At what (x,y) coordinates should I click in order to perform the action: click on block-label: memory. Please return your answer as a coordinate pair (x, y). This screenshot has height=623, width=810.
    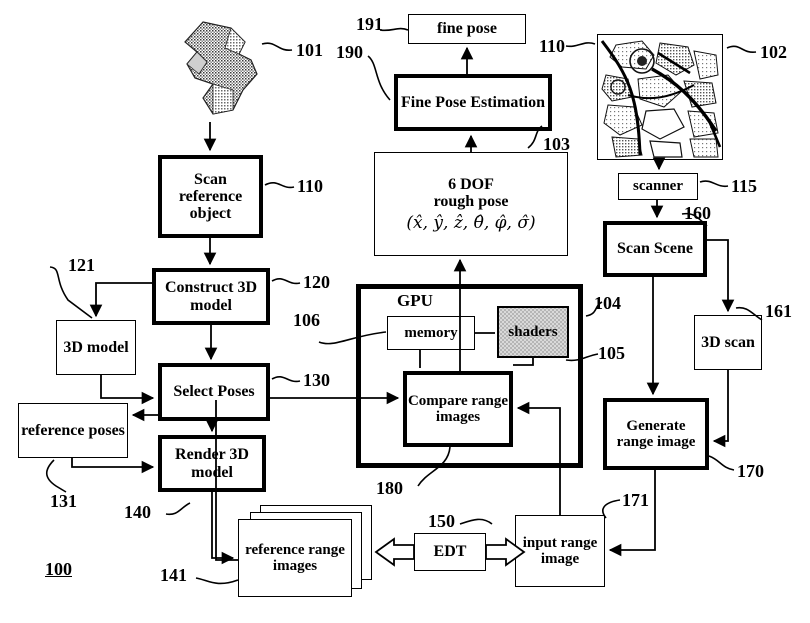
    Looking at the image, I should click on (431, 332).